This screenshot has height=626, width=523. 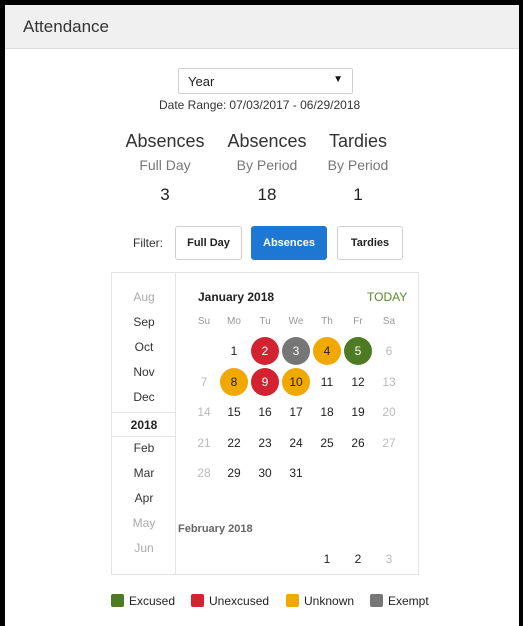 What do you see at coordinates (262, 27) in the screenshot?
I see `page-header: Attendance` at bounding box center [262, 27].